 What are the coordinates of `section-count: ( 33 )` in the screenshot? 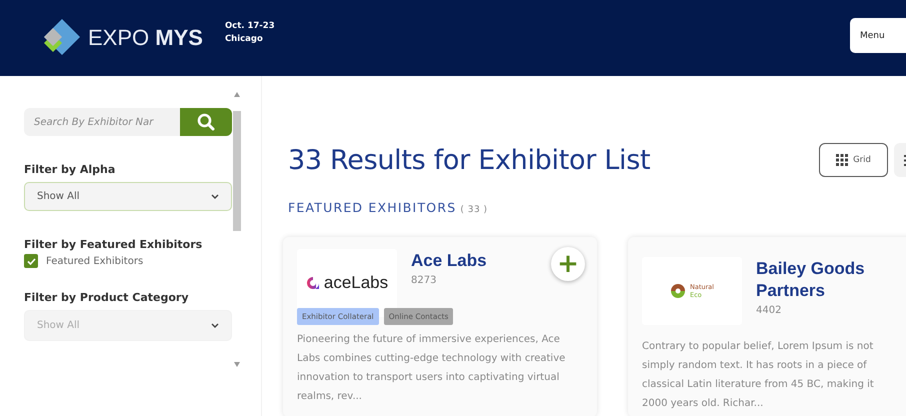 It's located at (474, 210).